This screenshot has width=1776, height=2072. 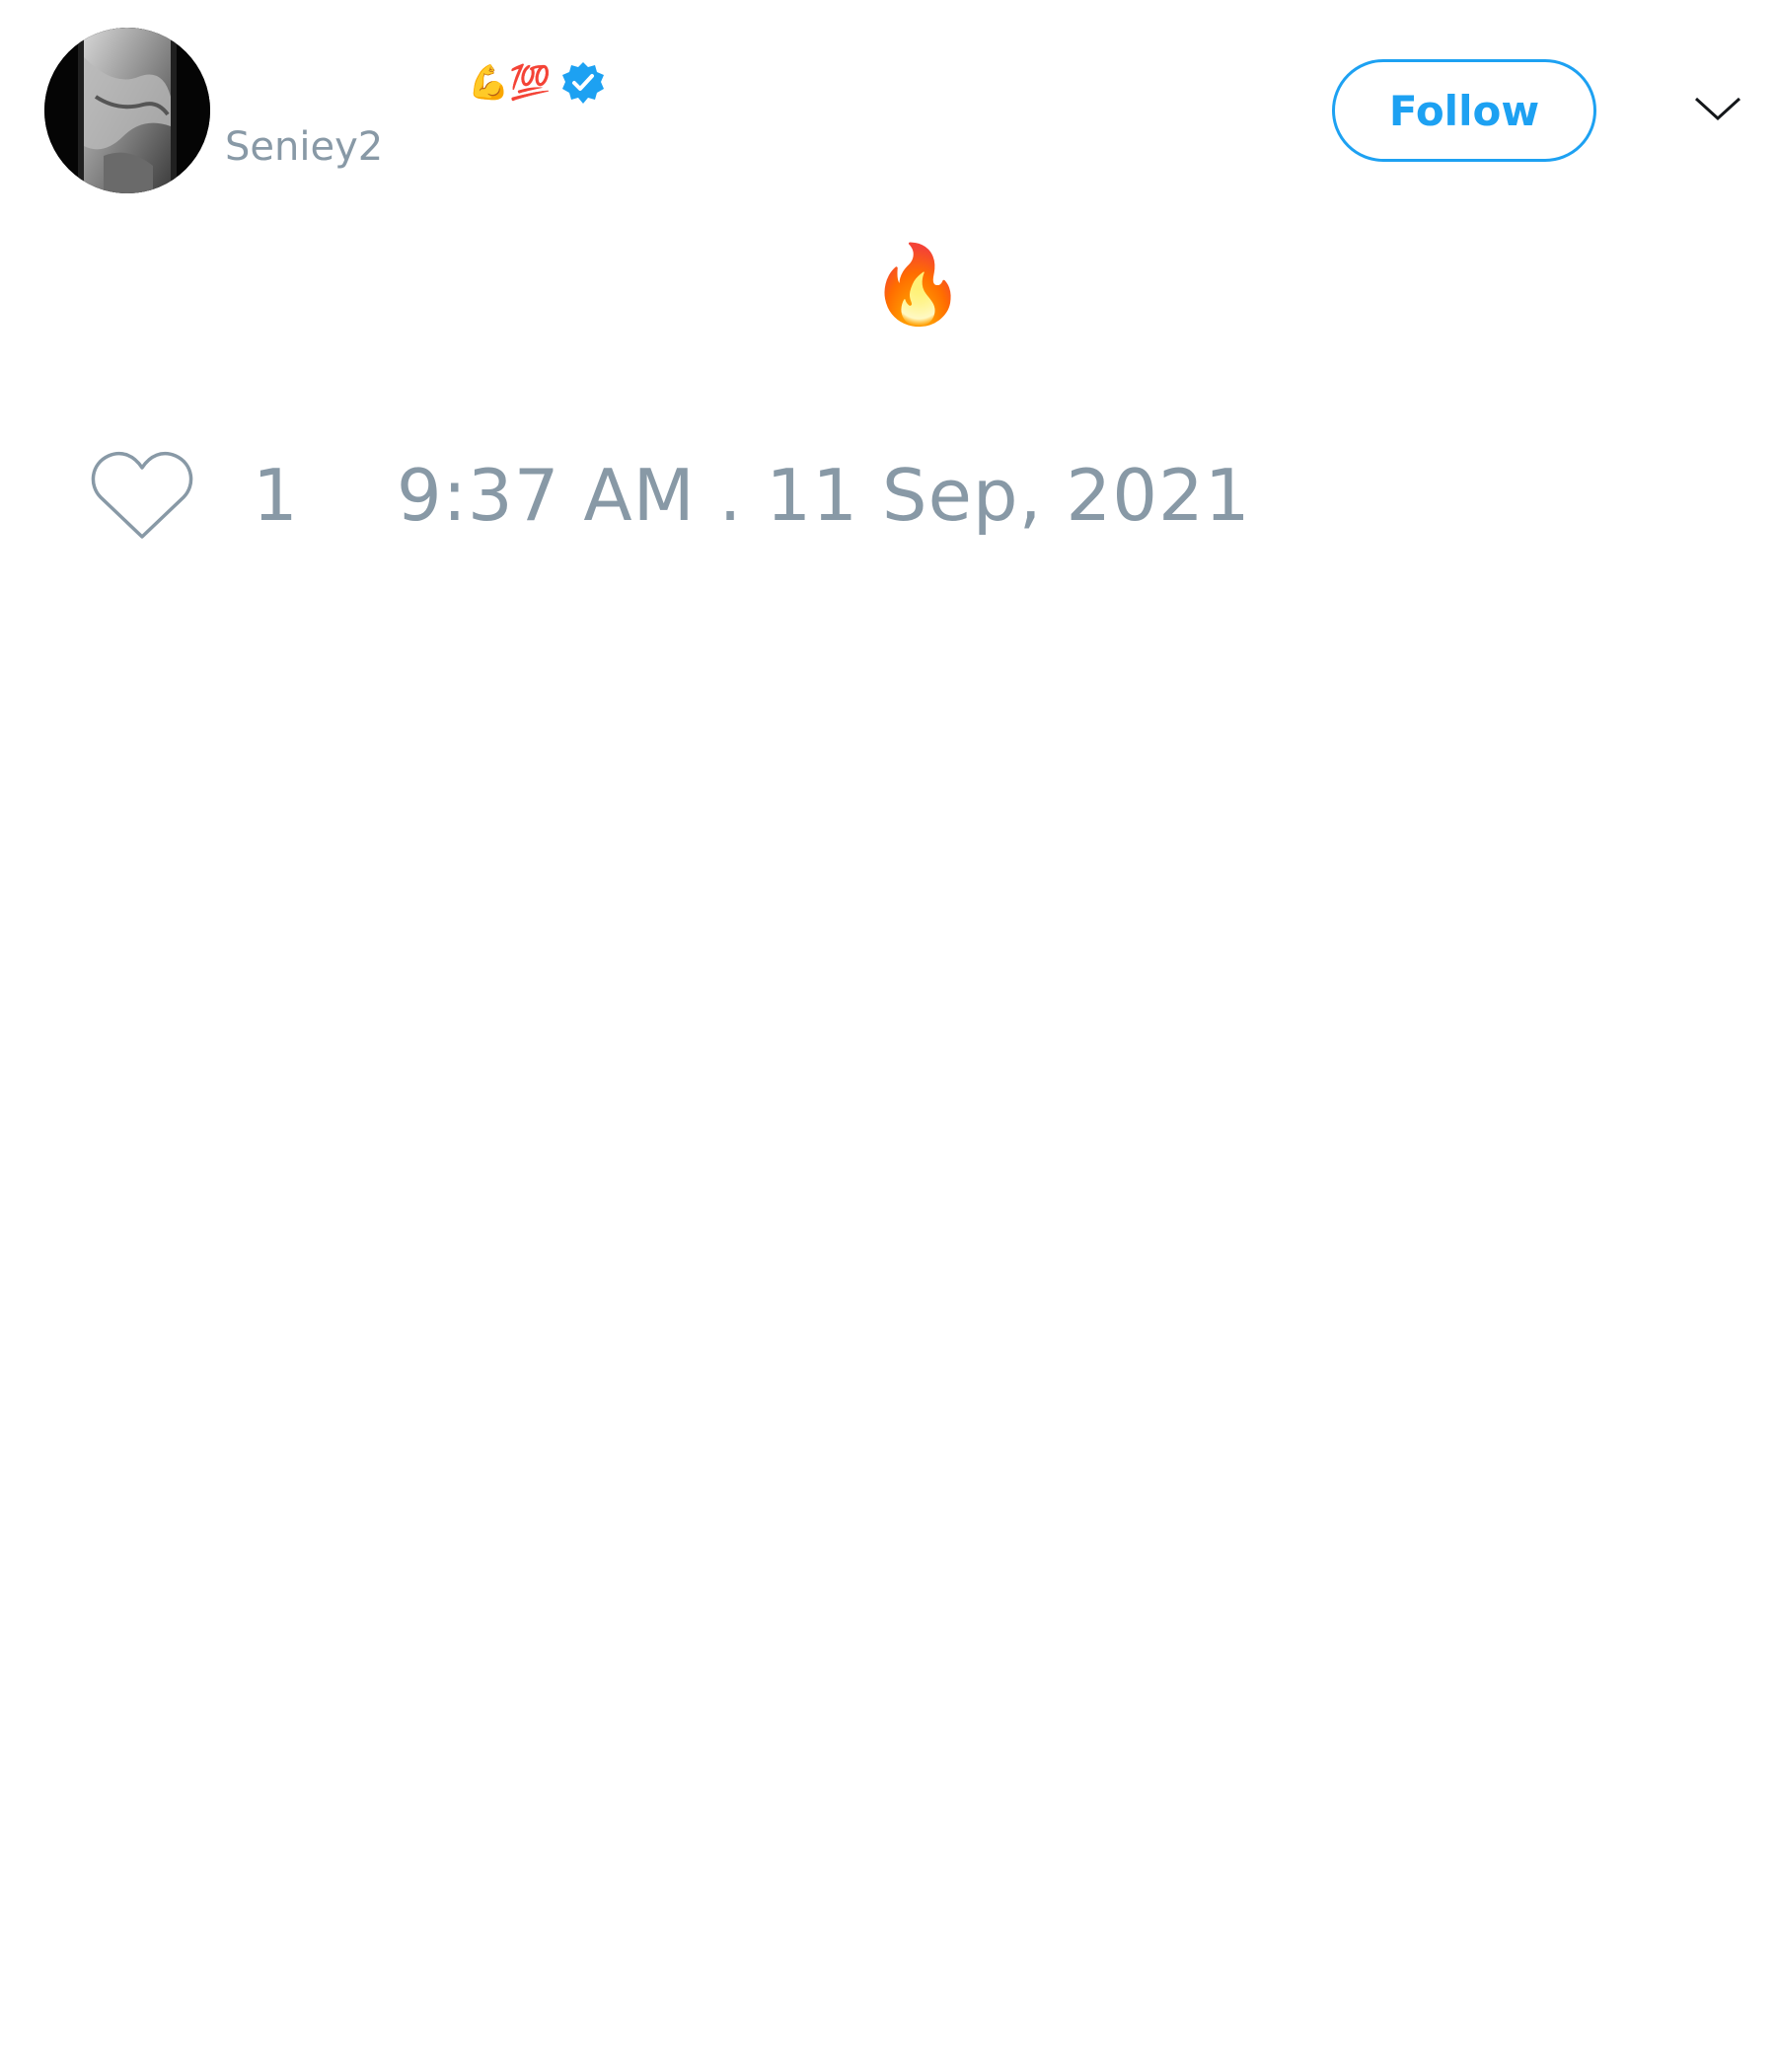 I want to click on avatar, so click(x=127, y=111).